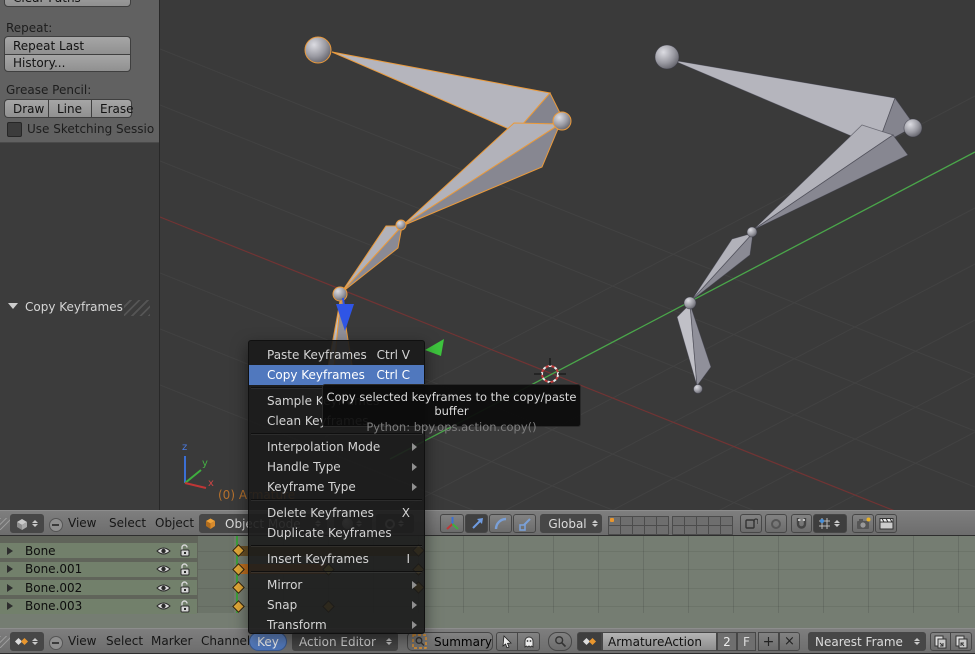  I want to click on cube-icon, so click(21, 524).